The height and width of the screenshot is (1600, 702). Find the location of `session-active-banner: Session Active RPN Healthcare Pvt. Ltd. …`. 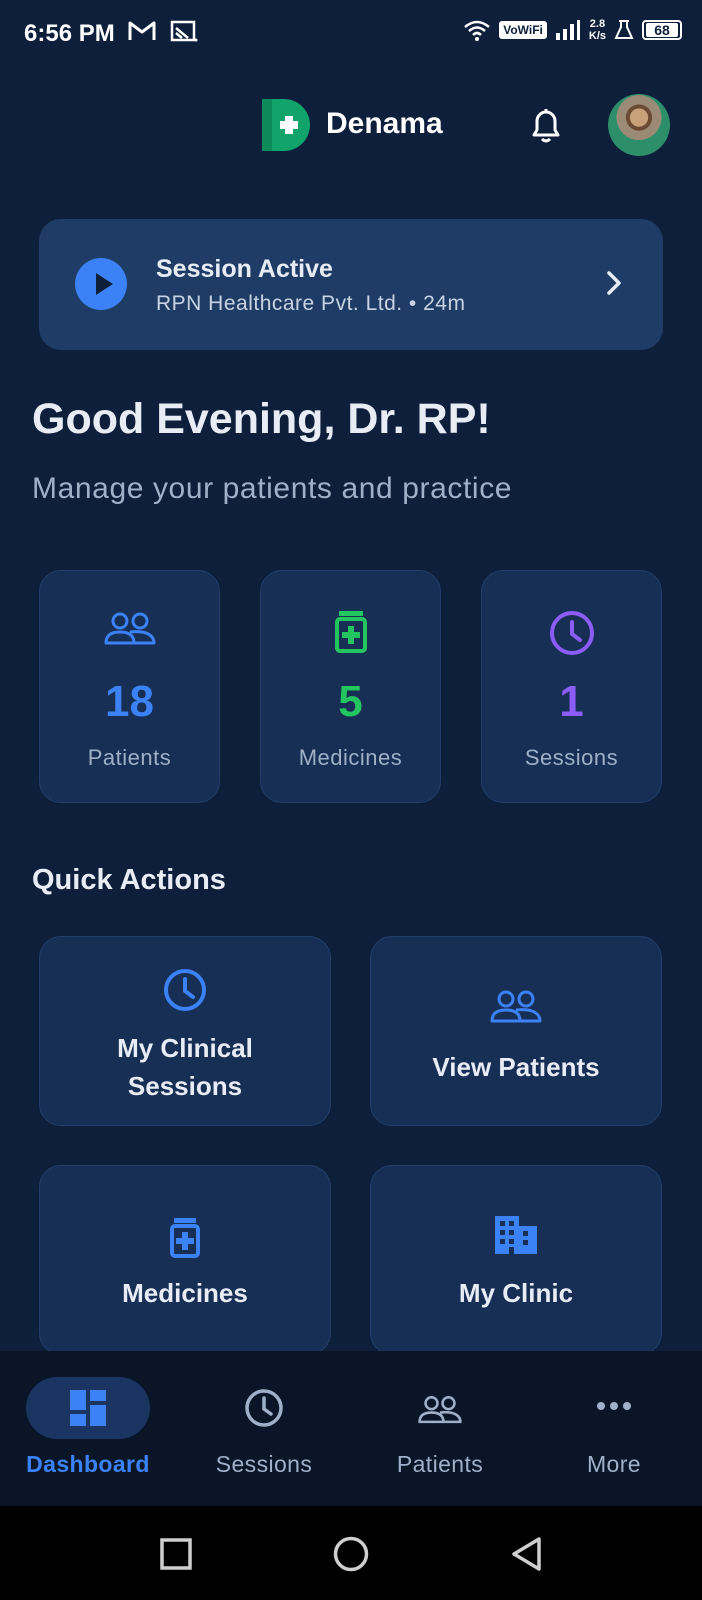

session-active-banner: Session Active RPN Healthcare Pvt. Ltd. … is located at coordinates (351, 284).